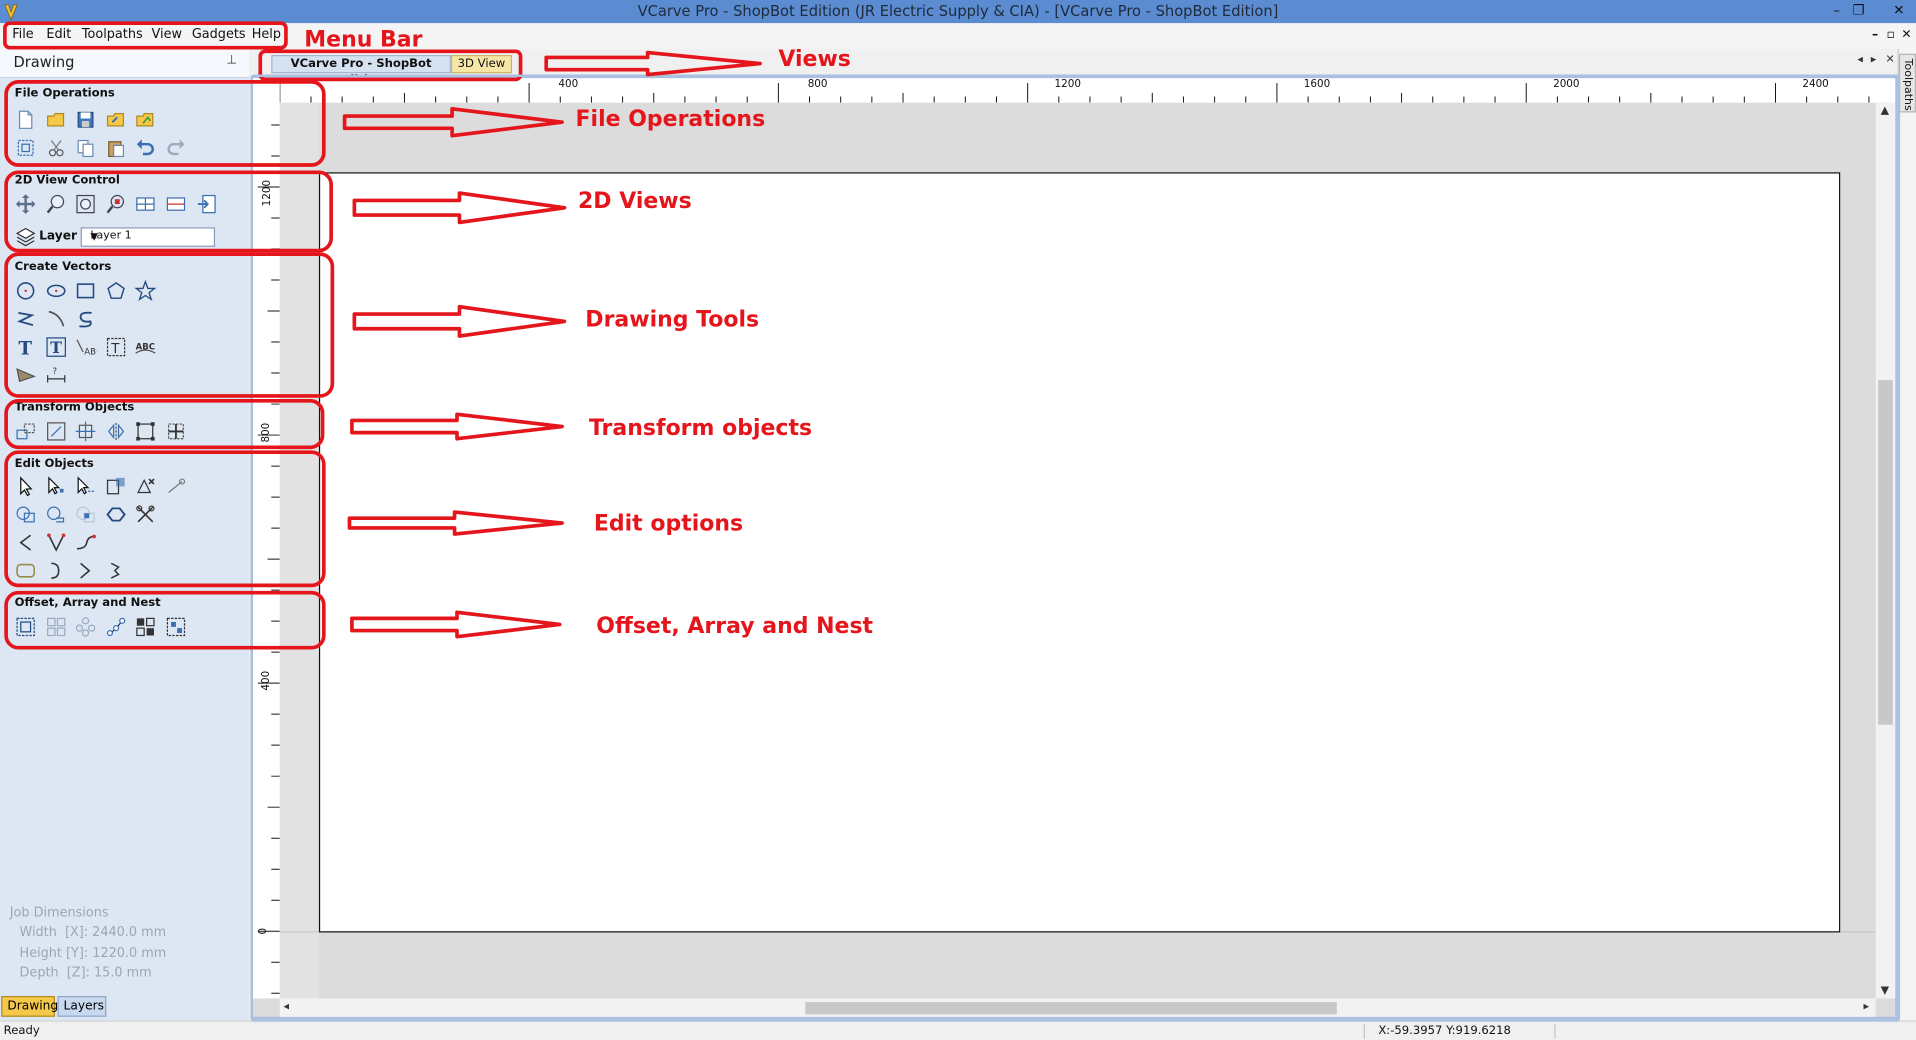  What do you see at coordinates (56, 543) in the screenshot?
I see `chamfer-icon` at bounding box center [56, 543].